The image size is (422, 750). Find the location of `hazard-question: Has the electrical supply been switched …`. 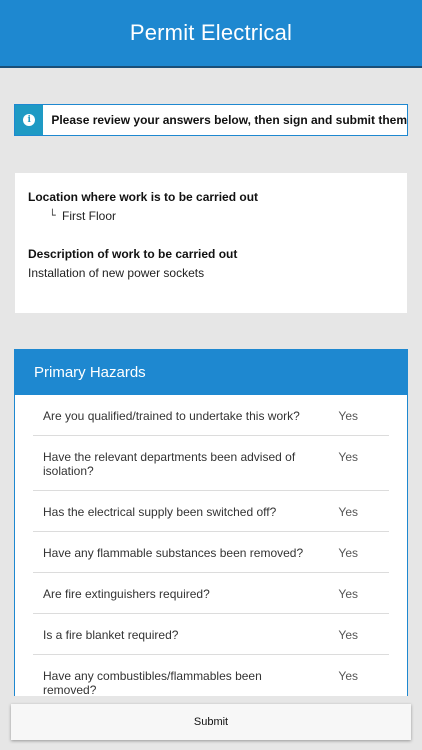

hazard-question: Has the electrical supply been switched … is located at coordinates (160, 512).